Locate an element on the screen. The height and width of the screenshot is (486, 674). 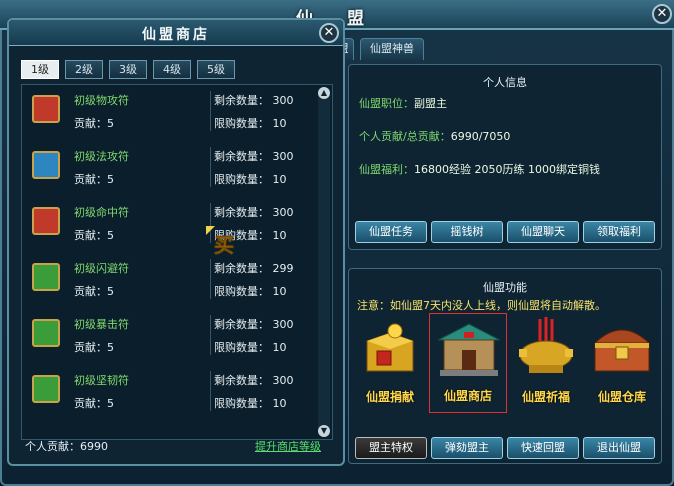
item-name: 初级坚韧符 is located at coordinates (101, 380).